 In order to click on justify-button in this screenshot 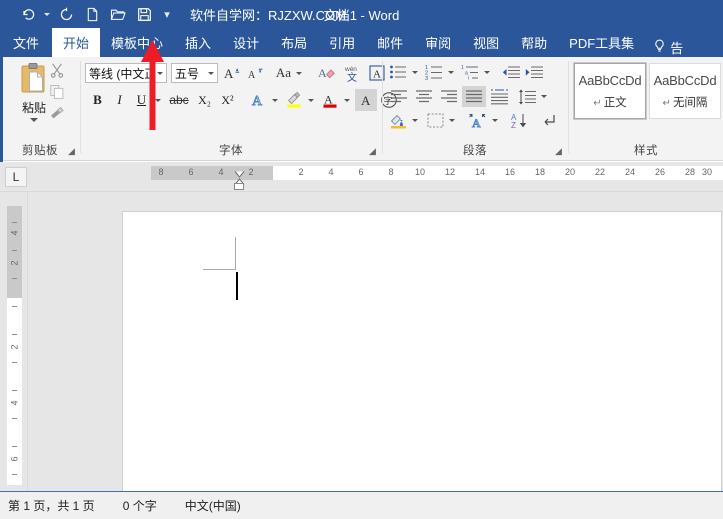, I will do `click(474, 96)`.